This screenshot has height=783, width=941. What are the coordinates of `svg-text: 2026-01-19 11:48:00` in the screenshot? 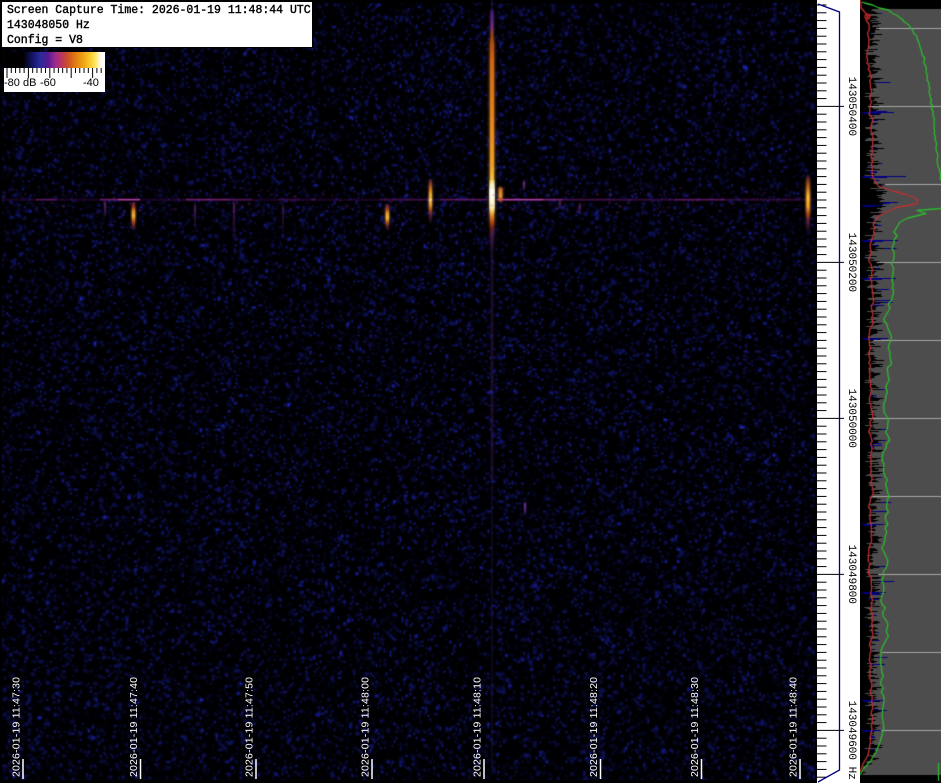 It's located at (365, 727).